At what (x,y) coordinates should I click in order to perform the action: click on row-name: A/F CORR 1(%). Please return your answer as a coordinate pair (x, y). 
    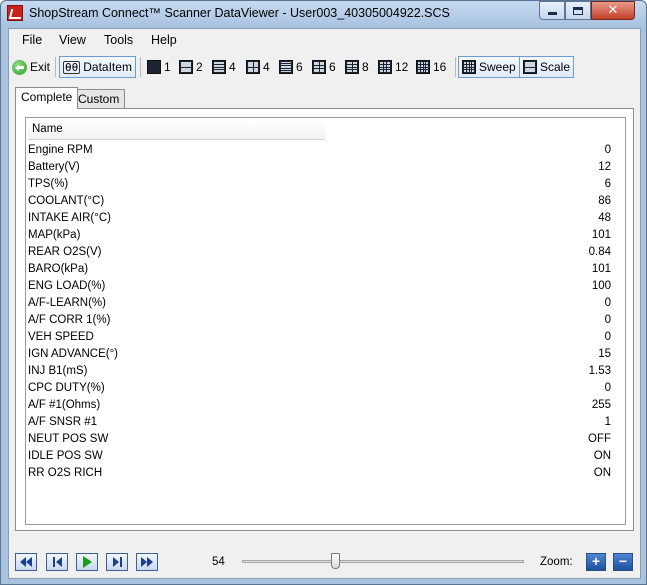
    Looking at the image, I should click on (69, 320).